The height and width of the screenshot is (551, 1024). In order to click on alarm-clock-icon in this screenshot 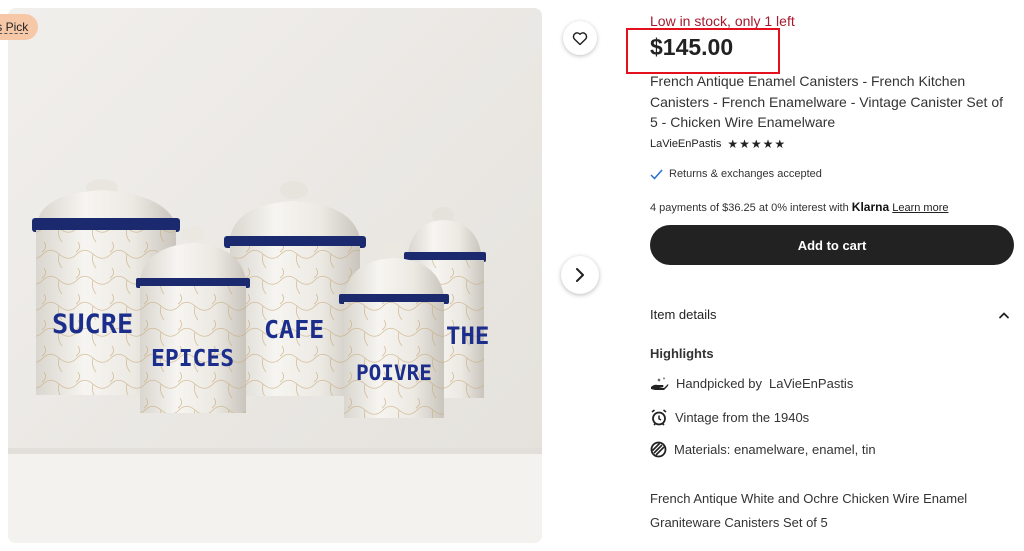, I will do `click(659, 417)`.